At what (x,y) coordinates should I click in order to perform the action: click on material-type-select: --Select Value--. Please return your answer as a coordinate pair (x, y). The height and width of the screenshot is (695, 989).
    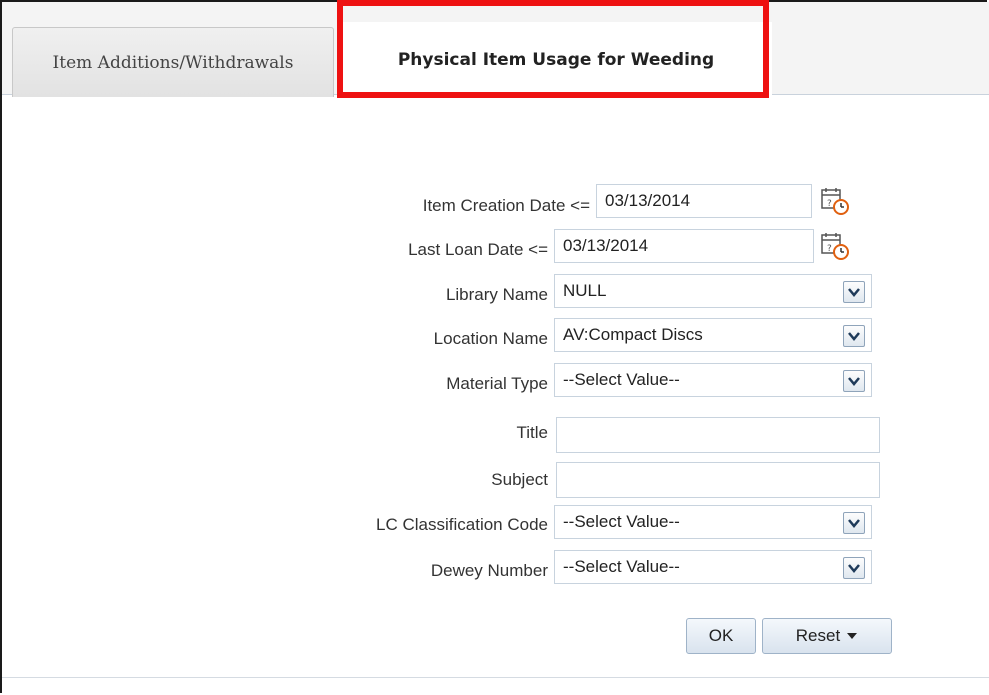
    Looking at the image, I should click on (713, 380).